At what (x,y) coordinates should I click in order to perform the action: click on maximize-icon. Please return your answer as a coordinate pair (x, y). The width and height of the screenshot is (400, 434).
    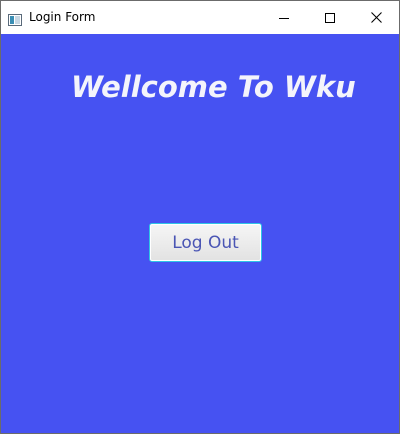
    Looking at the image, I should click on (330, 17).